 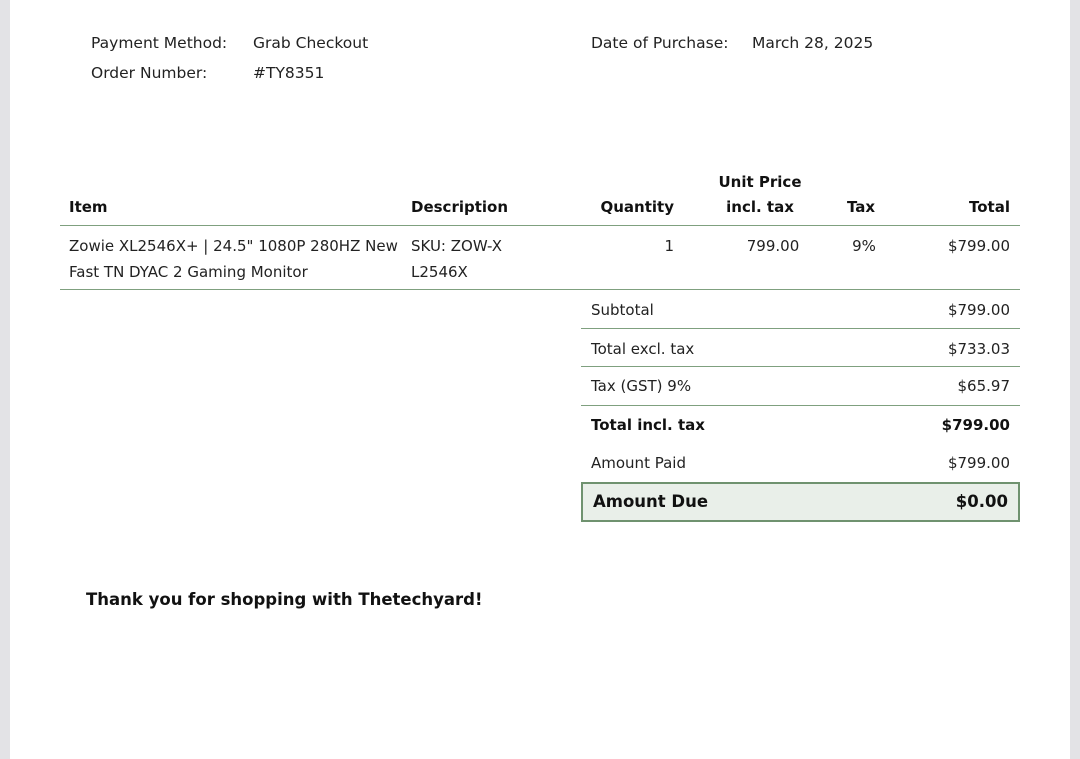 What do you see at coordinates (981, 501) in the screenshot?
I see `amount-due-value: $0.00` at bounding box center [981, 501].